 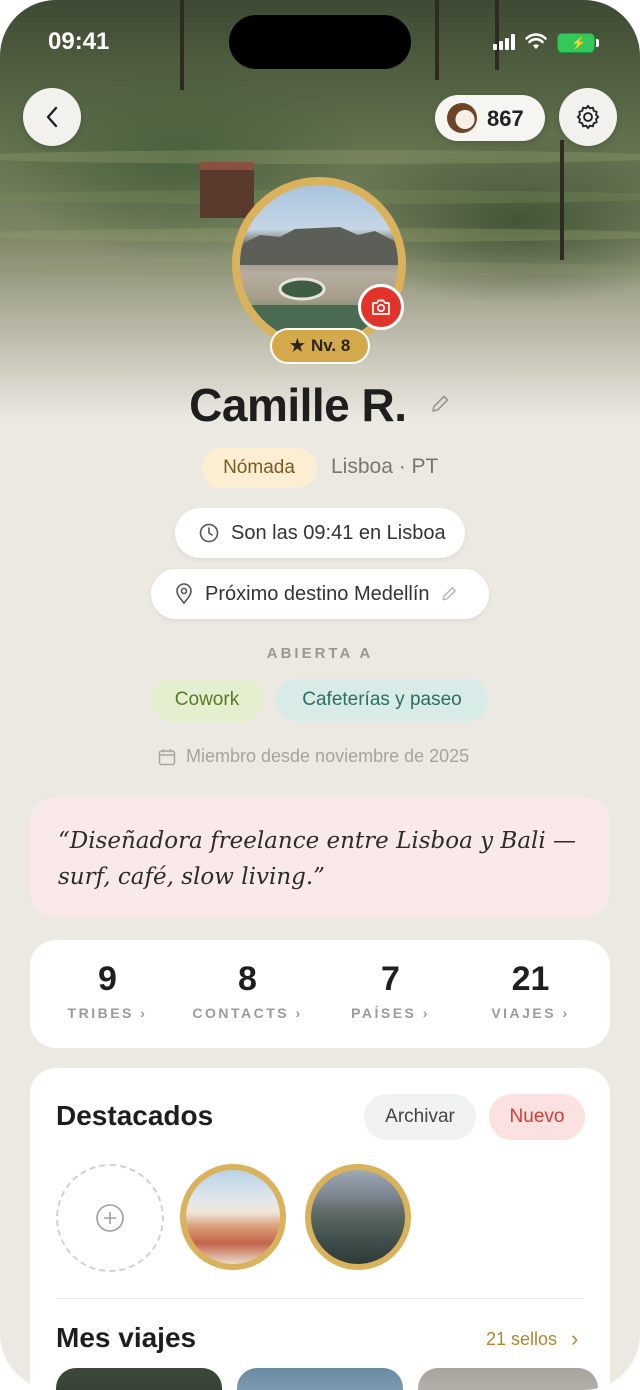 I want to click on section-divider, so click(x=320, y=1298).